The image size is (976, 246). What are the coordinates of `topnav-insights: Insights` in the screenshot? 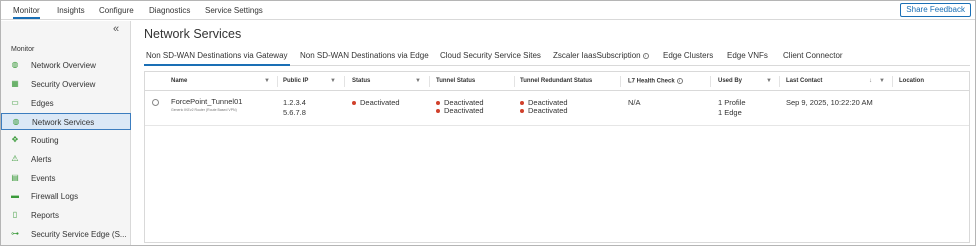 It's located at (71, 10).